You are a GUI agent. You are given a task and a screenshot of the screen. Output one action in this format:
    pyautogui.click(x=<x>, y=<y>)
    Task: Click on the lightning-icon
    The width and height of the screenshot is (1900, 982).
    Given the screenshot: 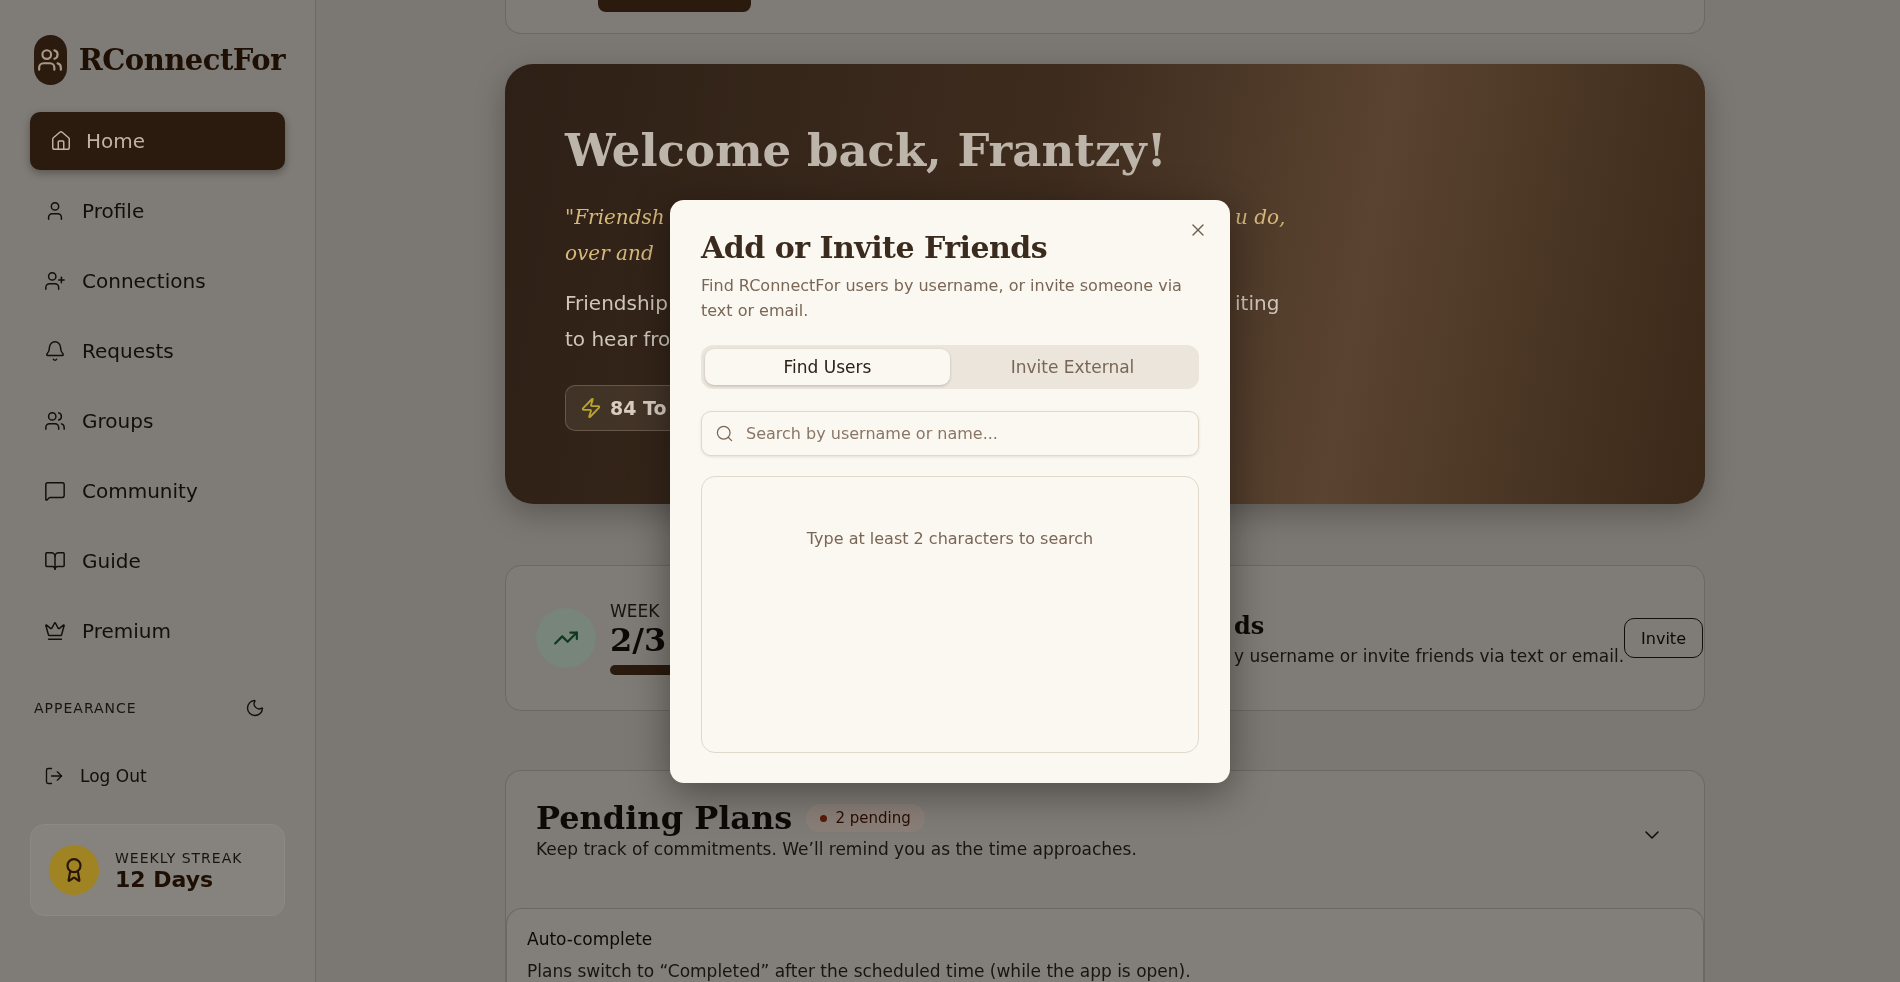 What is the action you would take?
    pyautogui.click(x=591, y=408)
    